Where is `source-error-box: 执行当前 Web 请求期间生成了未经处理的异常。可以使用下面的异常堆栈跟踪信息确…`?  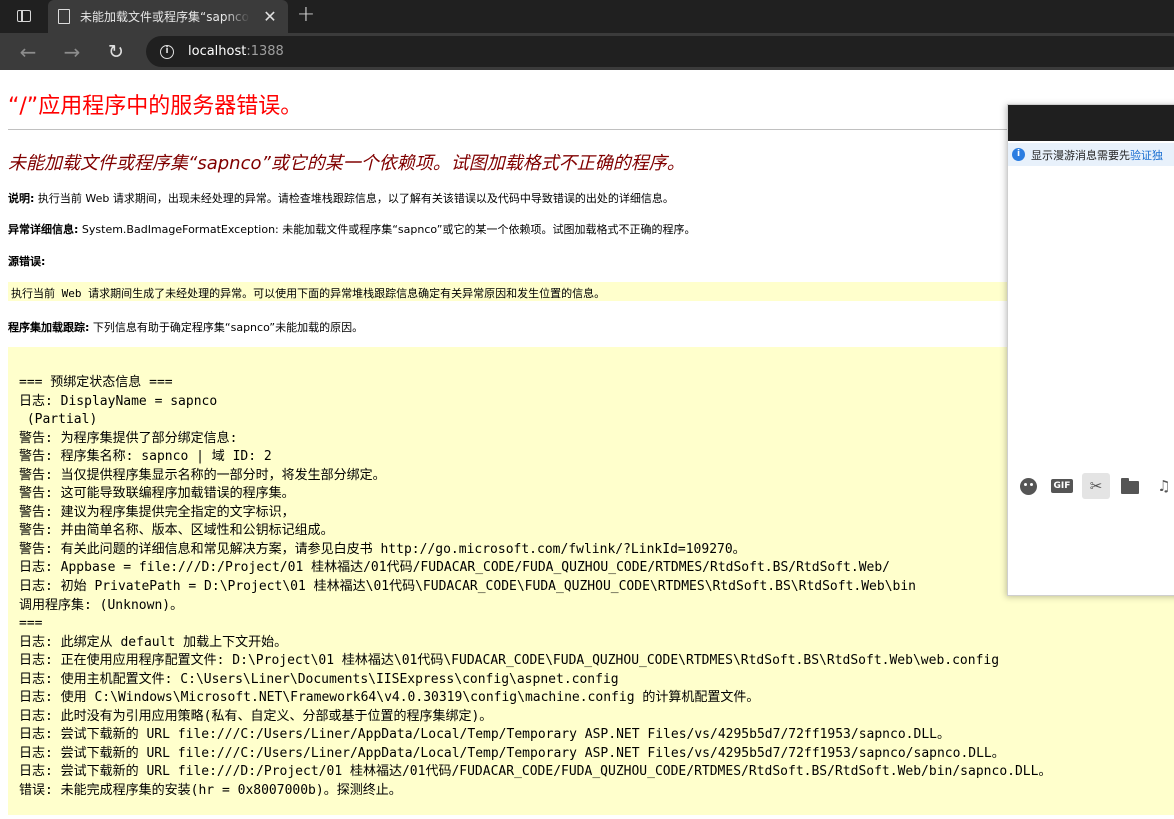 source-error-box: 执行当前 Web 请求期间生成了未经处理的异常。可以使用下面的异常堆栈跟踪信息确… is located at coordinates (591, 291).